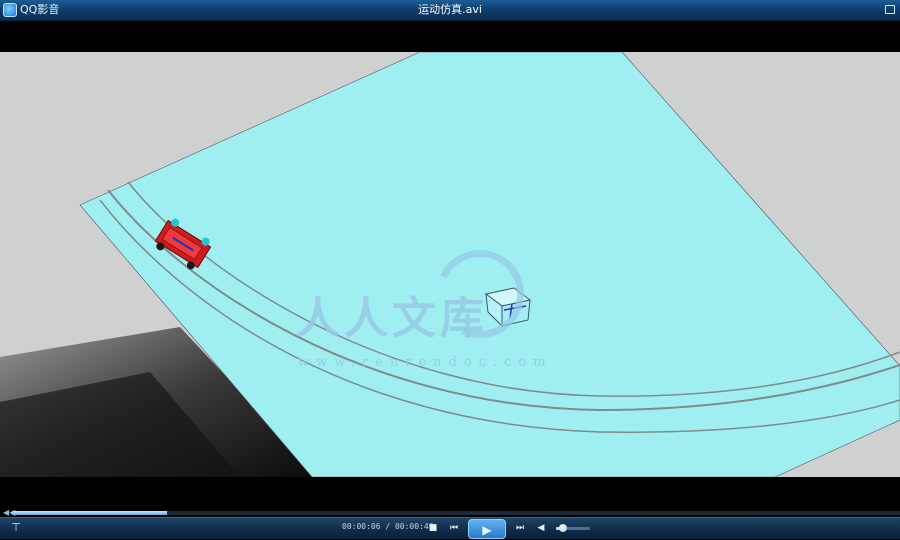 The height and width of the screenshot is (540, 900). I want to click on restore-icon, so click(890, 9).